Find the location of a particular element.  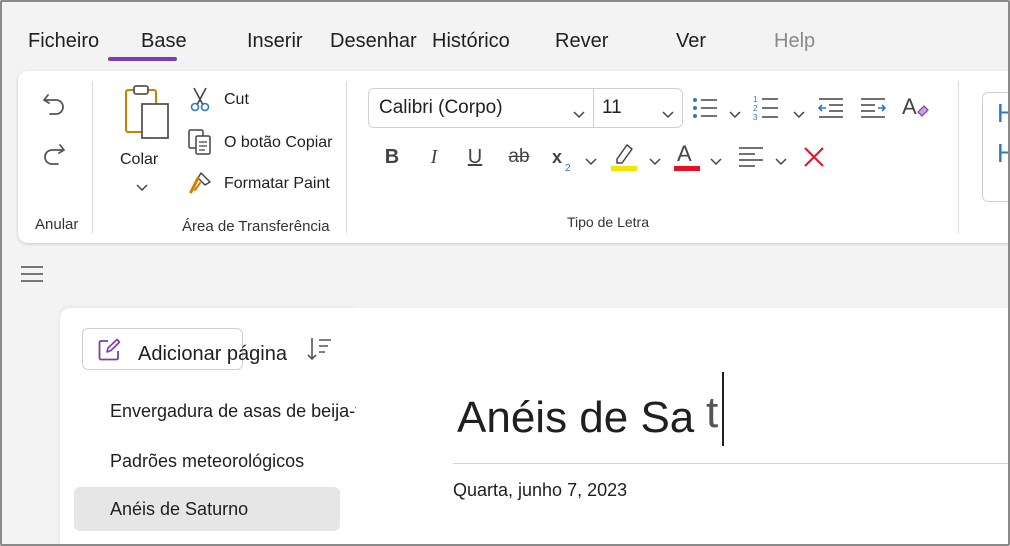

sort-icon is located at coordinates (319, 351).